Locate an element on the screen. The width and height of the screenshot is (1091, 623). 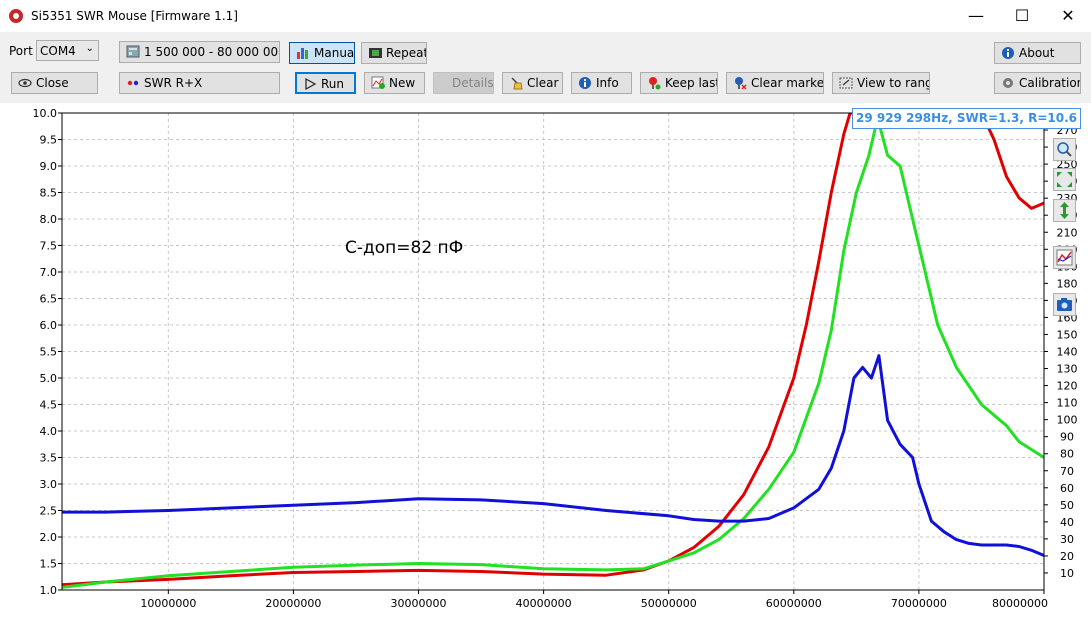
y-right-tick-label: 140 is located at coordinates (1067, 352).